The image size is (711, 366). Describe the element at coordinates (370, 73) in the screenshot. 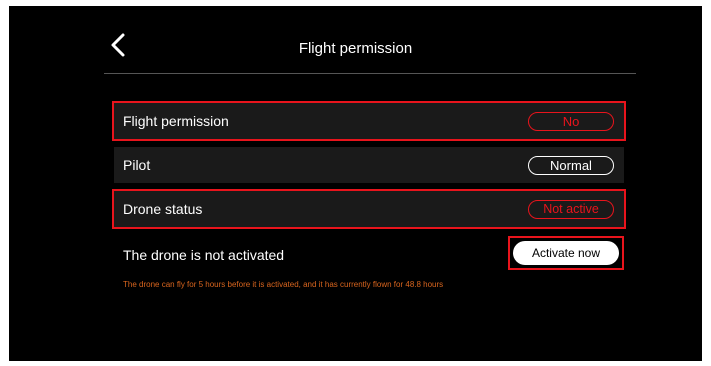

I see `header-divider` at that location.